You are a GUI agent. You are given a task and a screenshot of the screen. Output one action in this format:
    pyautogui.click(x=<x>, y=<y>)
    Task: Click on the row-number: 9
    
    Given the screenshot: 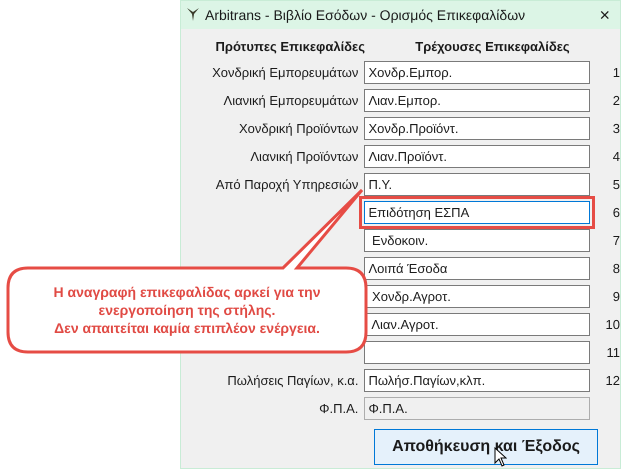 What is the action you would take?
    pyautogui.click(x=616, y=297)
    